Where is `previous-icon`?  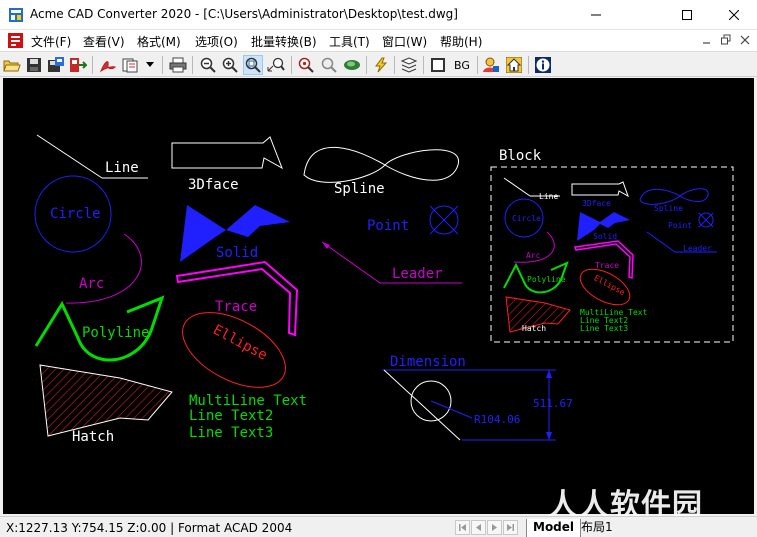
previous-icon is located at coordinates (478, 527).